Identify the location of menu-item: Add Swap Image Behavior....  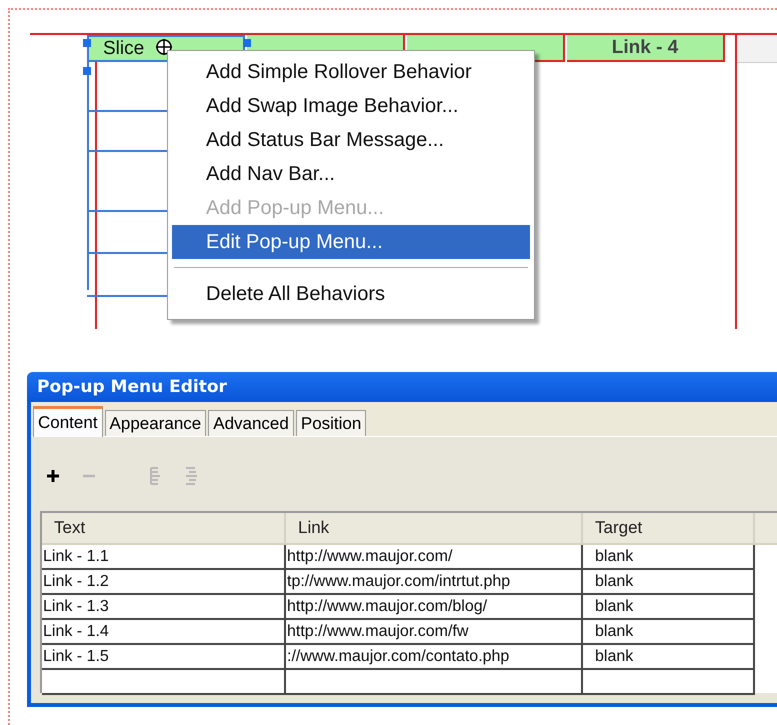
(351, 106).